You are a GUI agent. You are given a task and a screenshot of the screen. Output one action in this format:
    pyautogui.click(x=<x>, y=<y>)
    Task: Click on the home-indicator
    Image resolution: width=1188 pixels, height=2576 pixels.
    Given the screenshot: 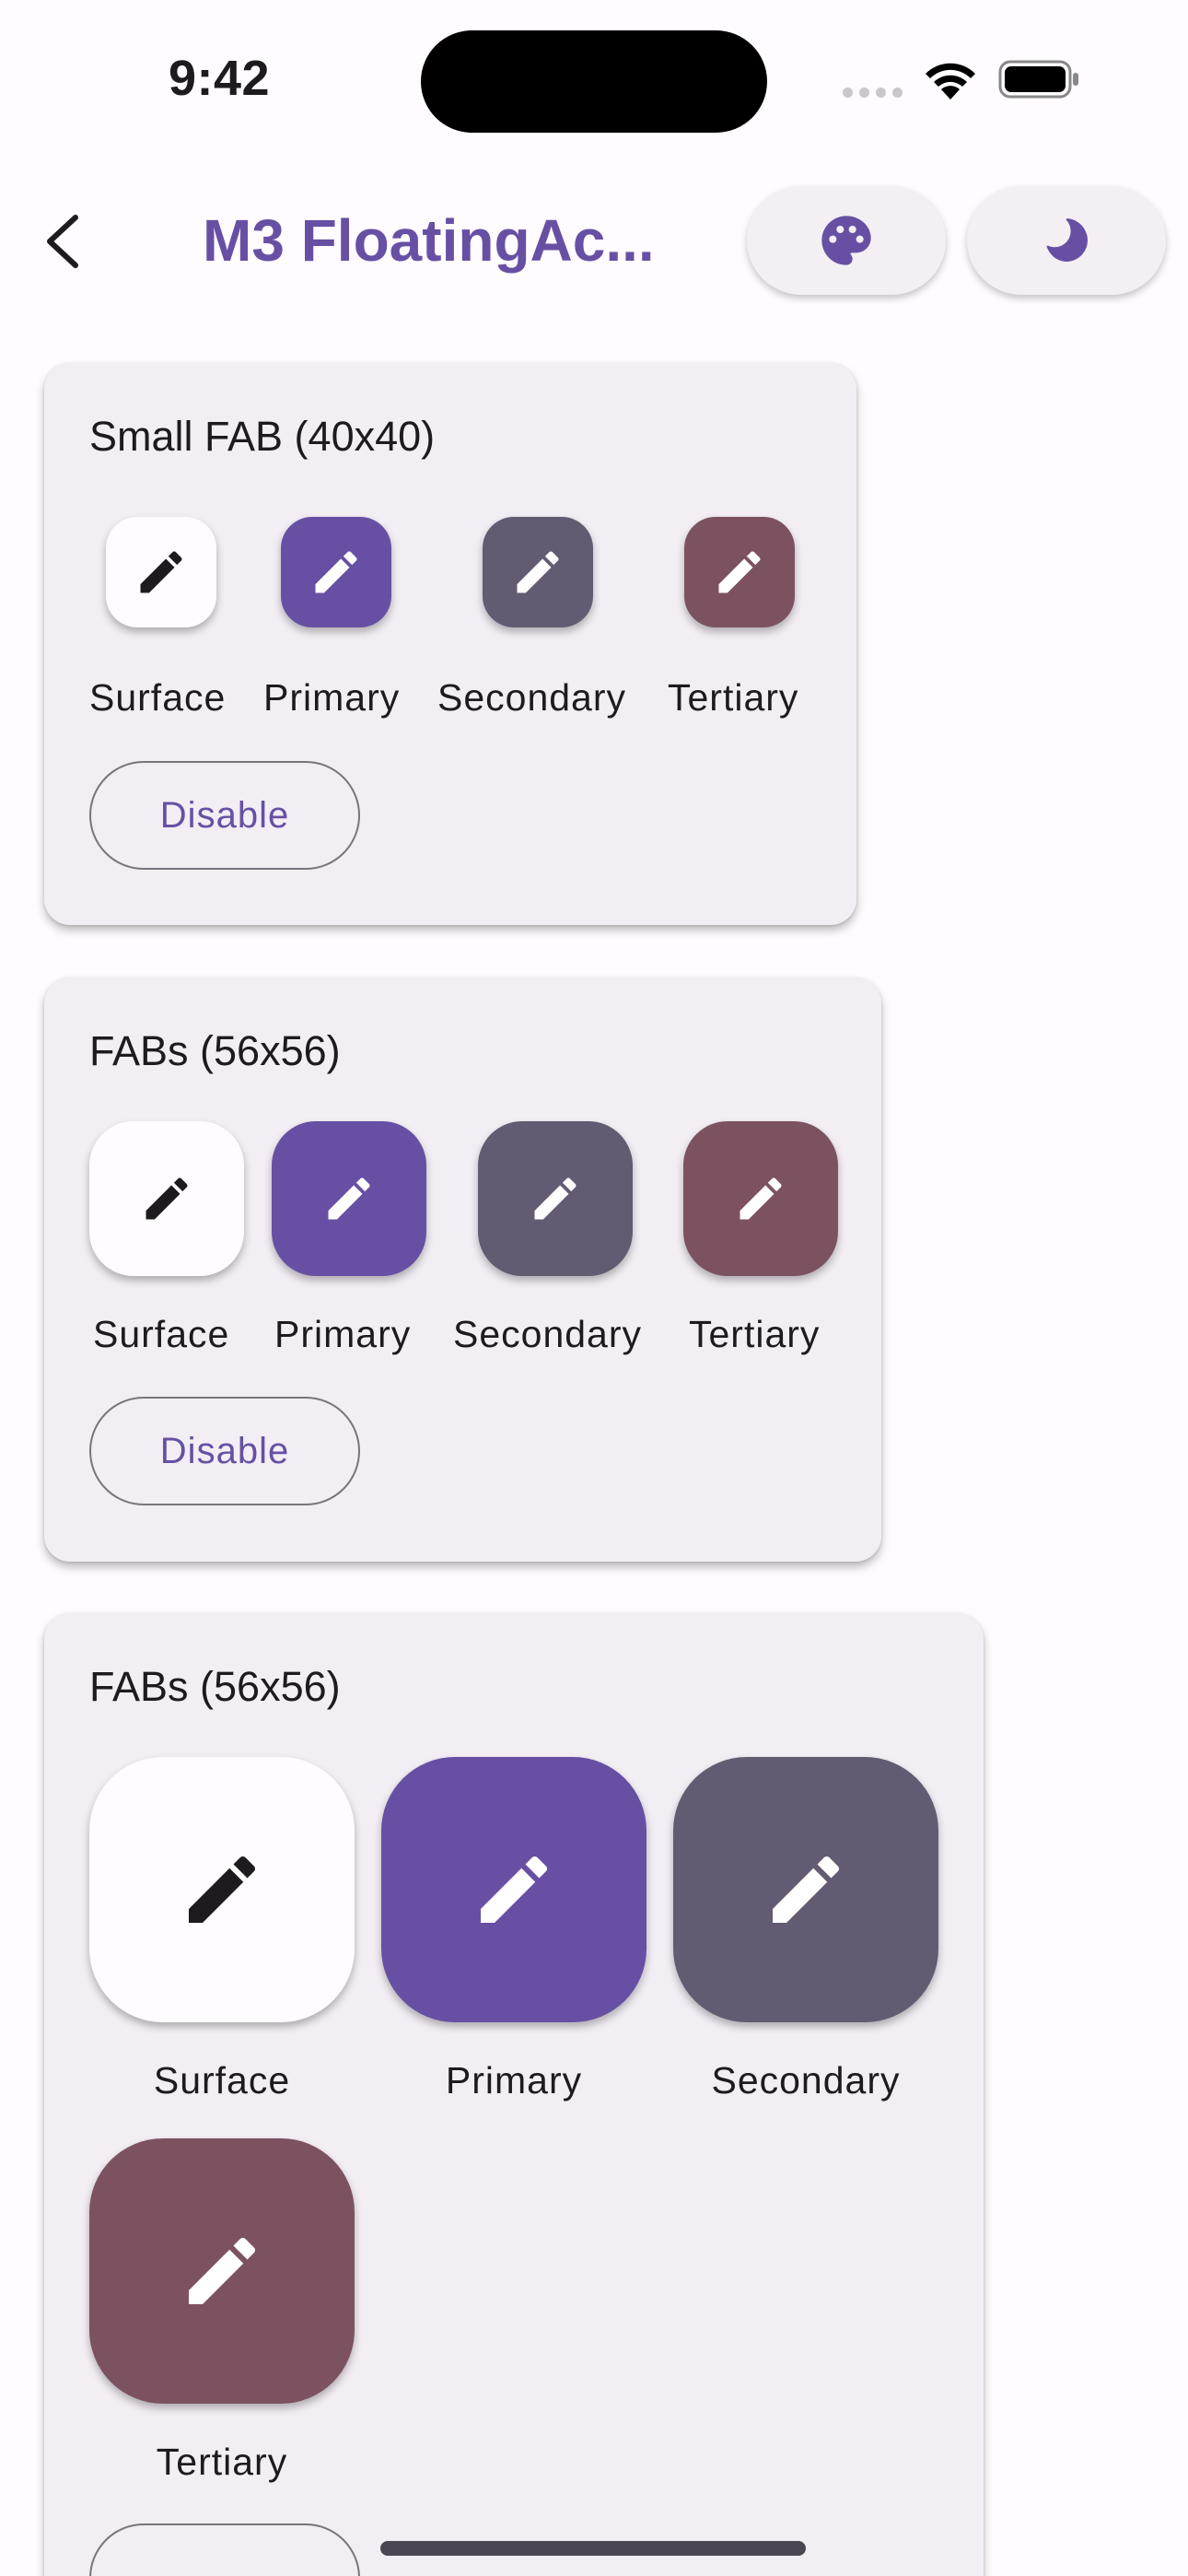 What is the action you would take?
    pyautogui.click(x=593, y=2548)
    